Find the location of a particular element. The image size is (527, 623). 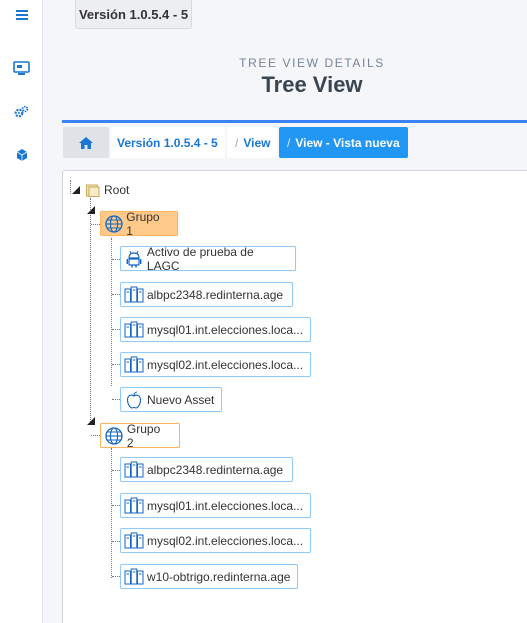

tree-asset-label: w10-obtrigo.redinterna.age is located at coordinates (219, 576).